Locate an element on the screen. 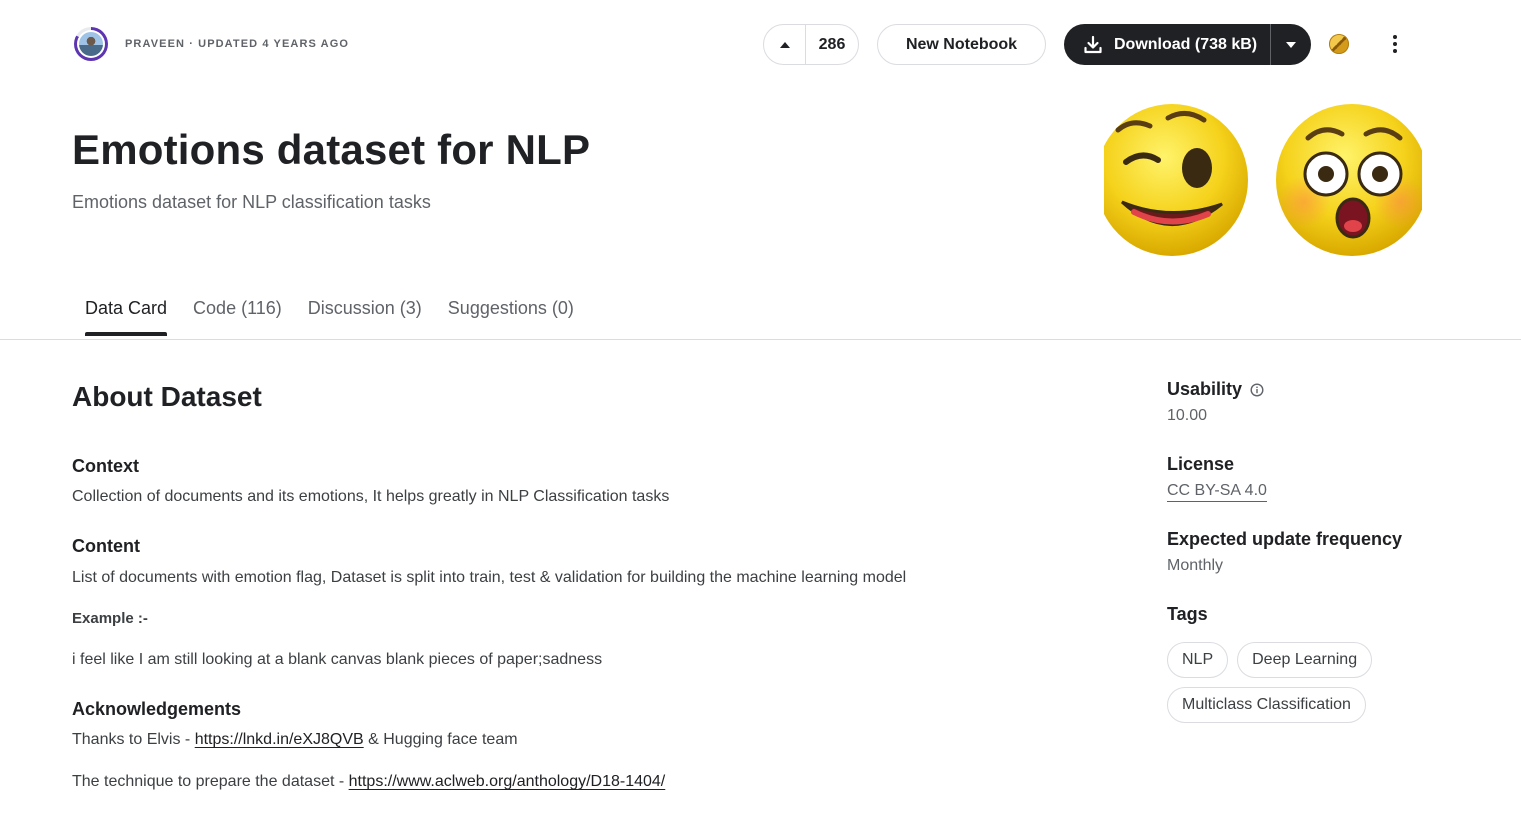 This screenshot has width=1521, height=825. tab-suggestions: Suggestions (0) is located at coordinates (511, 317).